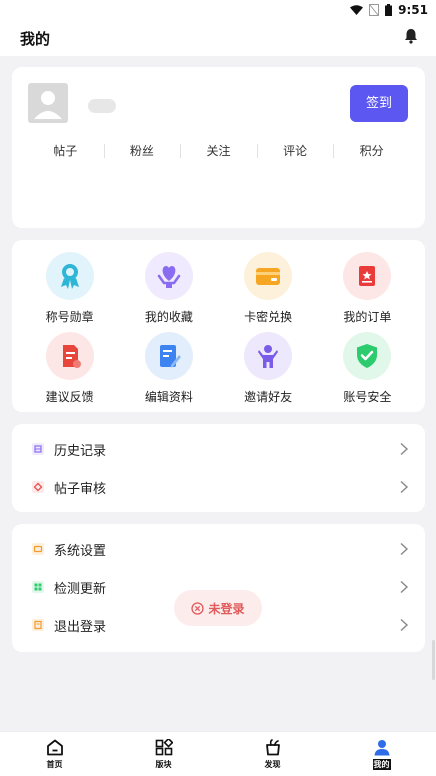 This screenshot has height=776, width=436. Describe the element at coordinates (413, 10) in the screenshot. I see `status-time: 9:51` at that location.